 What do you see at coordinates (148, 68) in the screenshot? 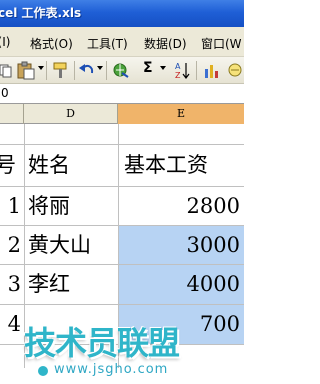
I see `autosum-icon: Σ` at bounding box center [148, 68].